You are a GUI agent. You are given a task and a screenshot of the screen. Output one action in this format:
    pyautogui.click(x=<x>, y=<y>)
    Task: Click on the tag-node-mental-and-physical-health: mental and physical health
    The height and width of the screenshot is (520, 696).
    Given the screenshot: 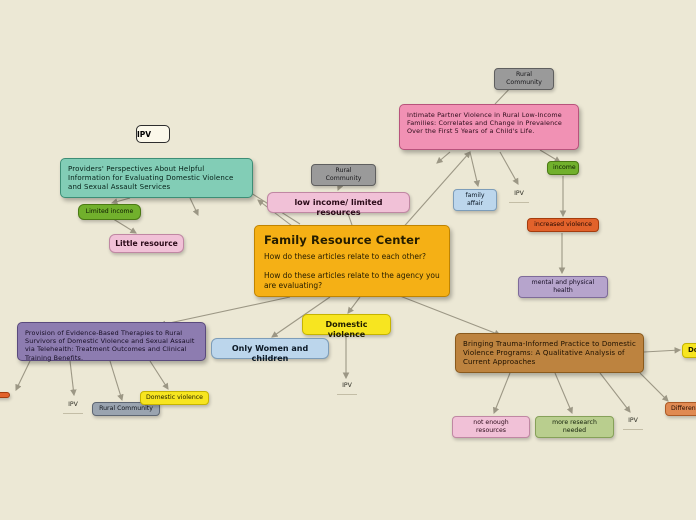 What is the action you would take?
    pyautogui.click(x=563, y=287)
    